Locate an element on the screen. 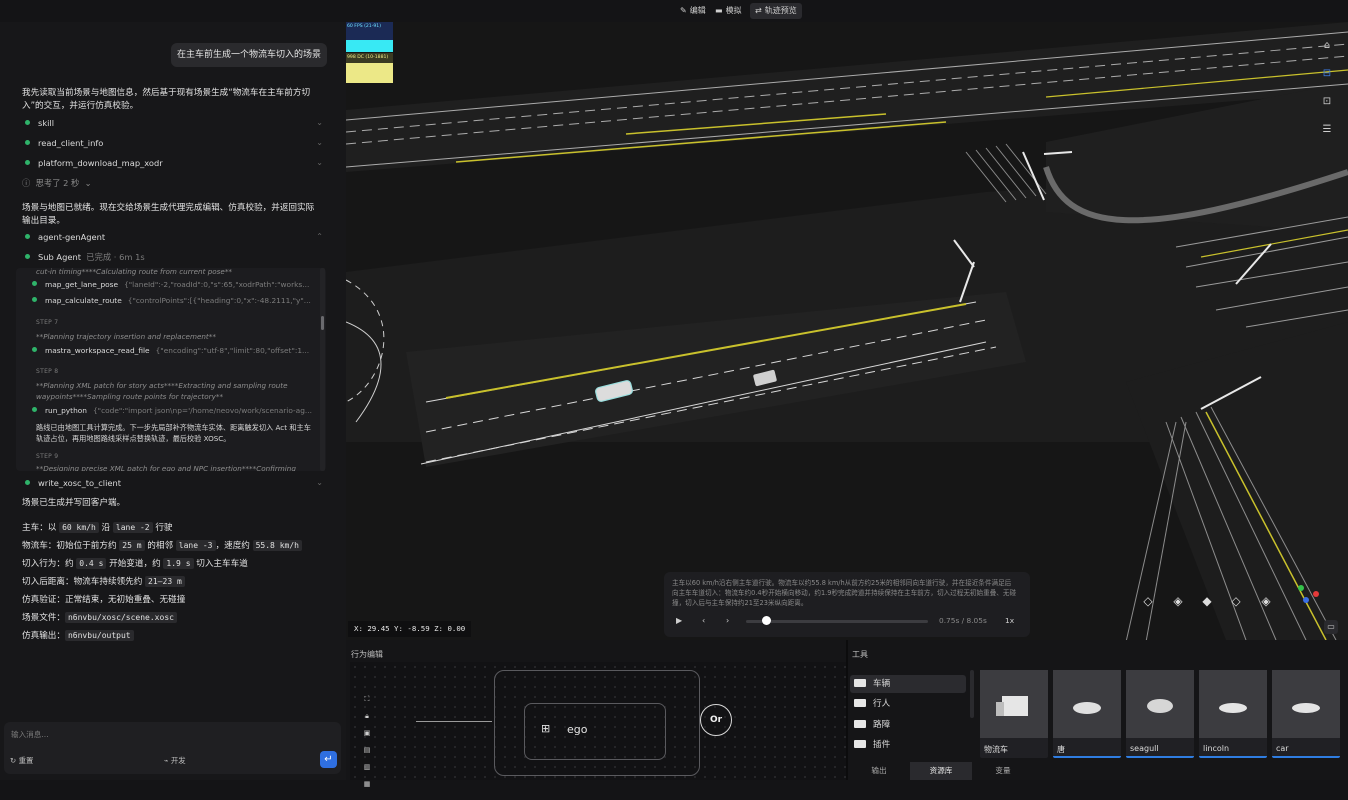  time-readout: 0.75s / 8.05s is located at coordinates (963, 620).